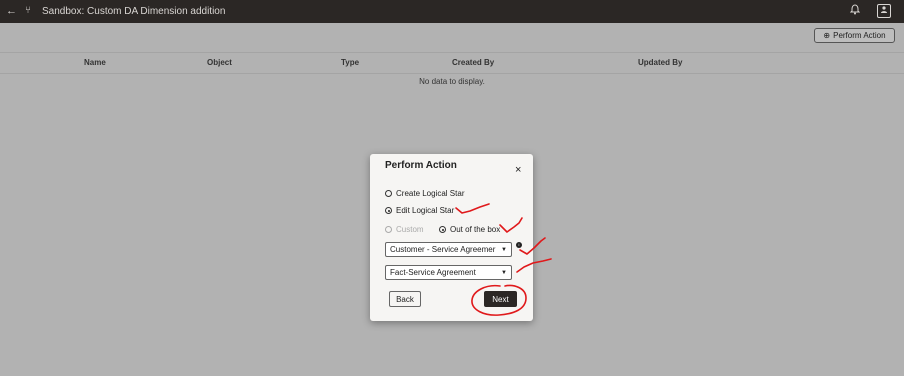 Image resolution: width=904 pixels, height=376 pixels. What do you see at coordinates (475, 229) in the screenshot?
I see `radio-label: Out of the box` at bounding box center [475, 229].